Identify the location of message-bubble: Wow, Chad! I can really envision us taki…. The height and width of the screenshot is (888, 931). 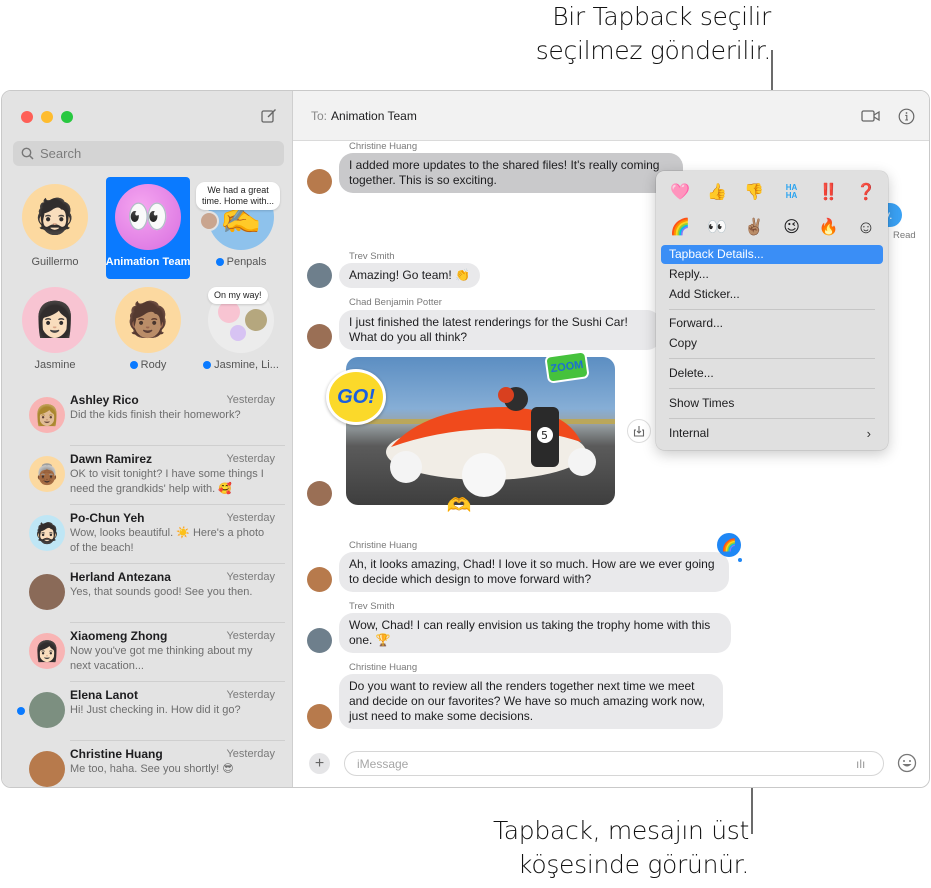
(535, 633).